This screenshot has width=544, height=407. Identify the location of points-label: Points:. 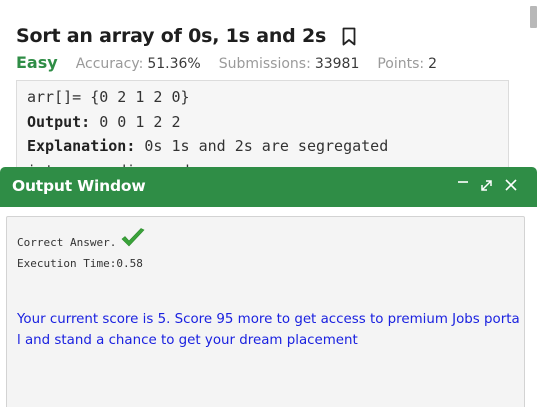
(401, 64).